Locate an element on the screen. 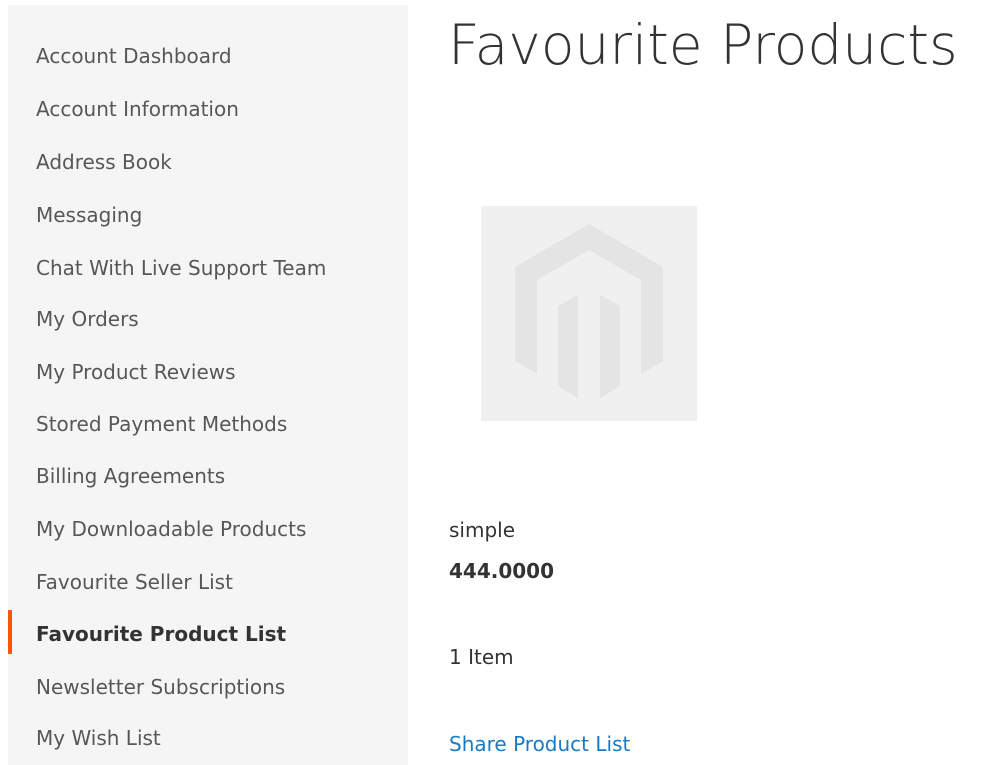 This screenshot has width=989, height=765. sidebar-item-chat-live-support: Chat With Live Support Team is located at coordinates (181, 268).